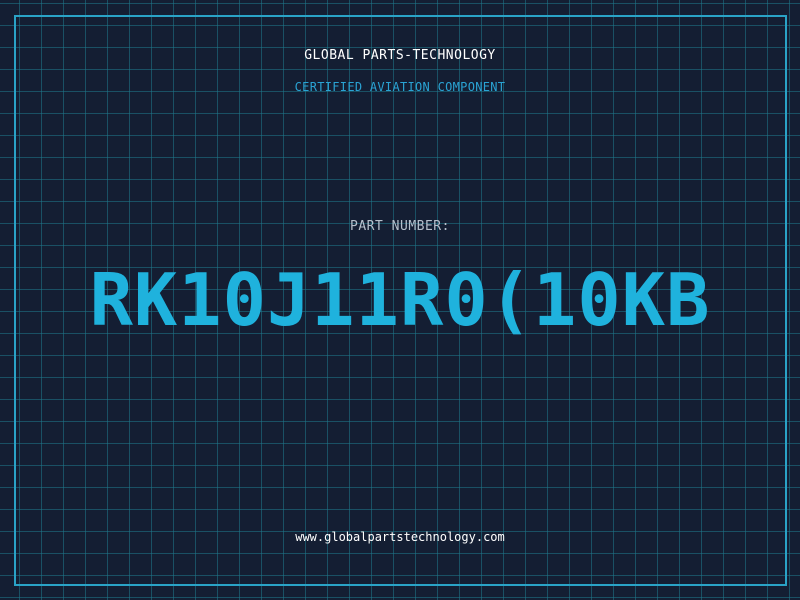 This screenshot has height=600, width=800. What do you see at coordinates (400, 226) in the screenshot?
I see `part-number-label: PART NUMBER:` at bounding box center [400, 226].